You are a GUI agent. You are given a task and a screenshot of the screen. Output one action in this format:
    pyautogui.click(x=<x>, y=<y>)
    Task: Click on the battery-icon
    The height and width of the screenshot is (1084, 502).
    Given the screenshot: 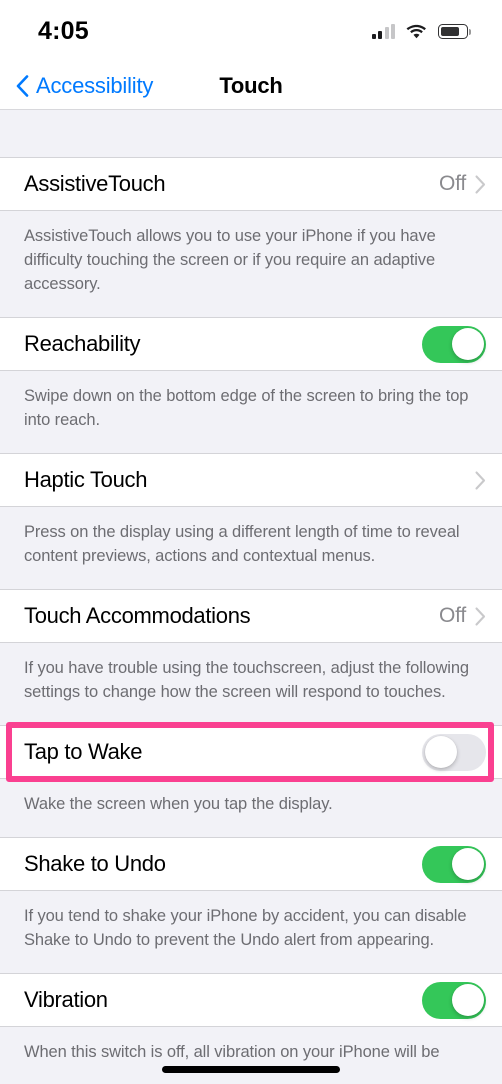 What is the action you would take?
    pyautogui.click(x=454, y=31)
    